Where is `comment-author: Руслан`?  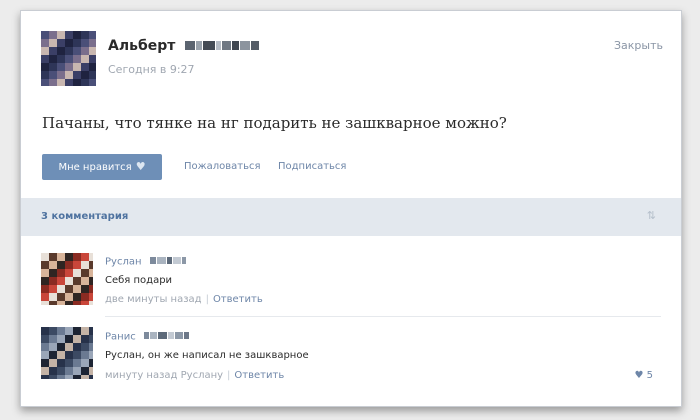
comment-author: Руслан is located at coordinates (146, 262).